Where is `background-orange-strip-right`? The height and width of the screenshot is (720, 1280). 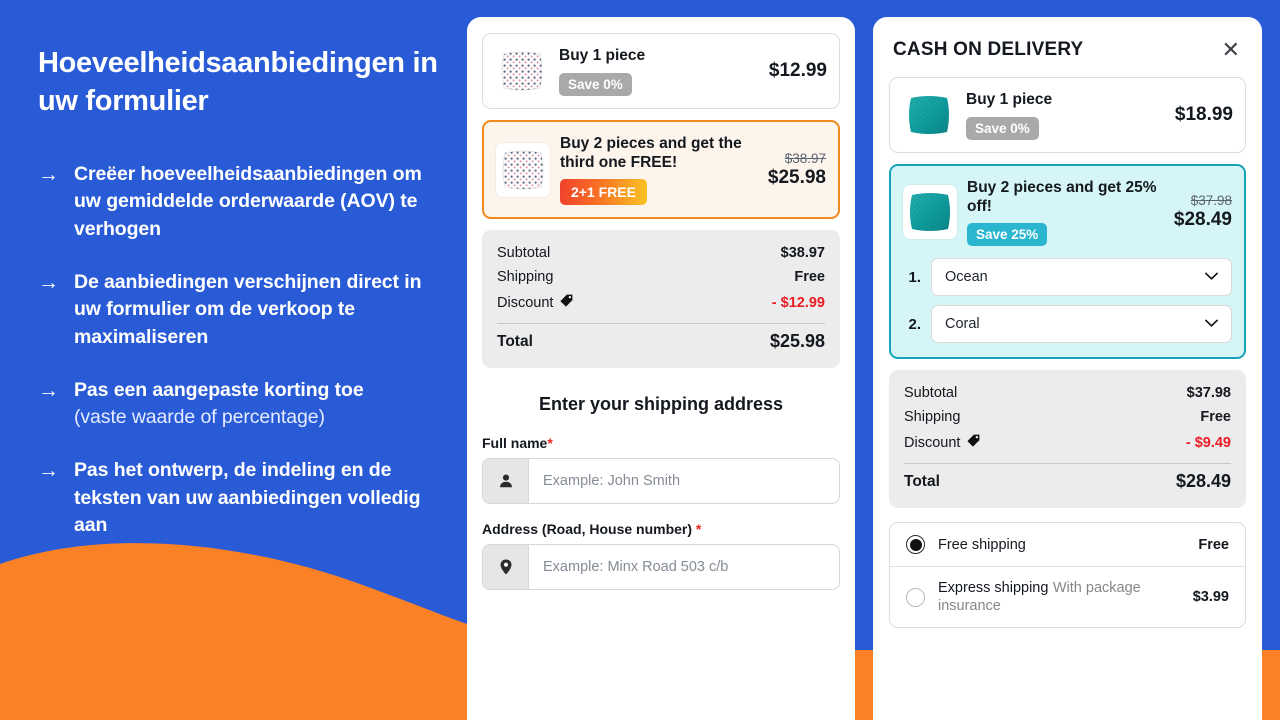
background-orange-strip-right is located at coordinates (1271, 685).